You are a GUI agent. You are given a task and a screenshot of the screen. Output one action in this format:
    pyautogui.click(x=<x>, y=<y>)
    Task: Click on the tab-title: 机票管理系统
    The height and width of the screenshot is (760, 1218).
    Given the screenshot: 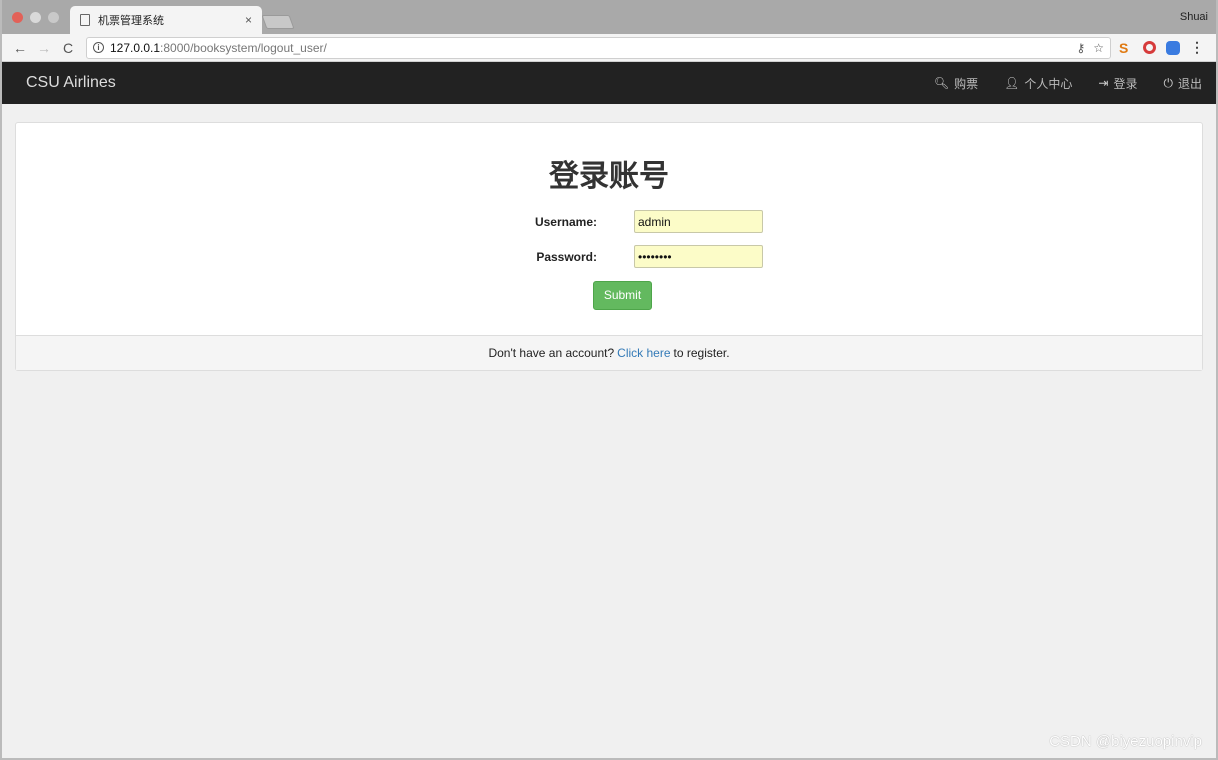 What is the action you would take?
    pyautogui.click(x=131, y=21)
    